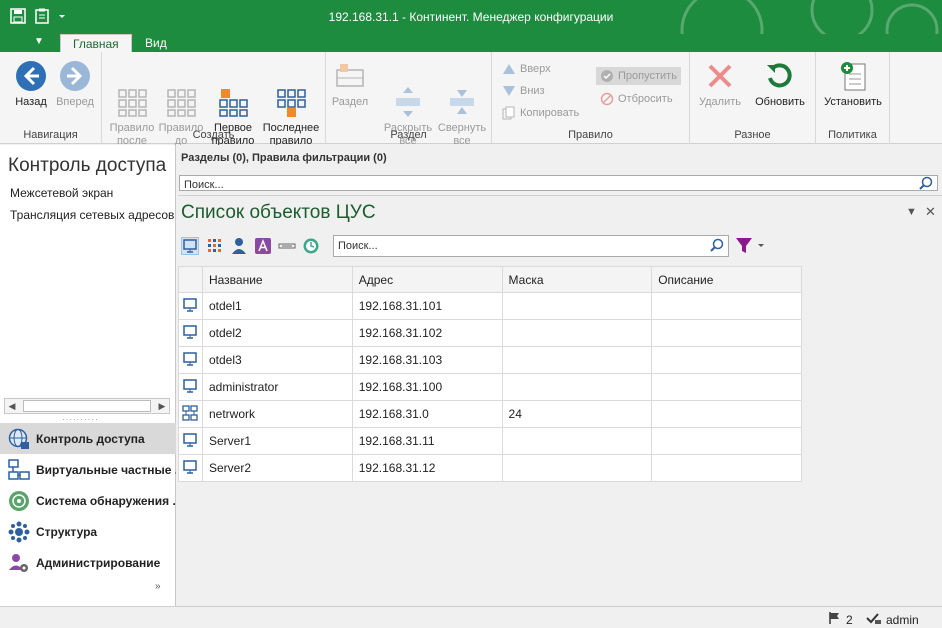 This screenshot has width=942, height=628. What do you see at coordinates (284, 158) in the screenshot?
I see `sections-summary: Разделы (0), Правила фильтрации (0)` at bounding box center [284, 158].